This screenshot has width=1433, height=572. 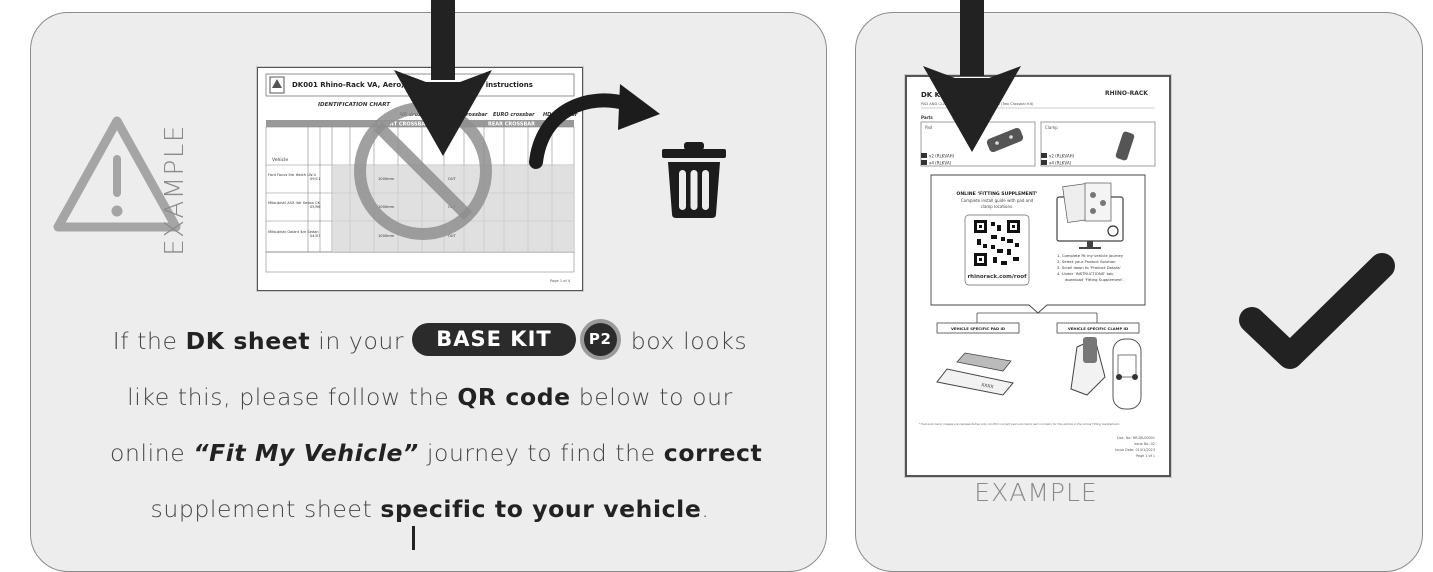 What do you see at coordinates (594, 126) in the screenshot?
I see `curved-arrow-icon` at bounding box center [594, 126].